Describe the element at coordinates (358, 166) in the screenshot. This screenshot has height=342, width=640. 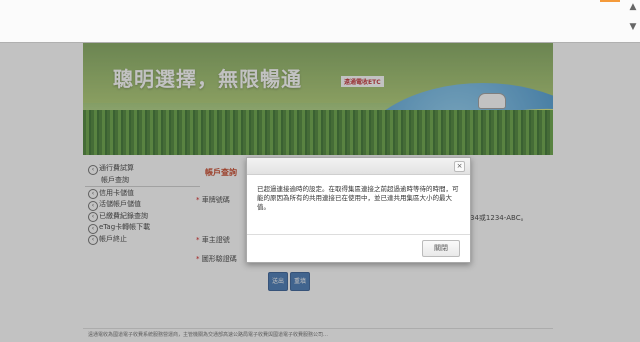
I see `dialog-header: ×` at that location.